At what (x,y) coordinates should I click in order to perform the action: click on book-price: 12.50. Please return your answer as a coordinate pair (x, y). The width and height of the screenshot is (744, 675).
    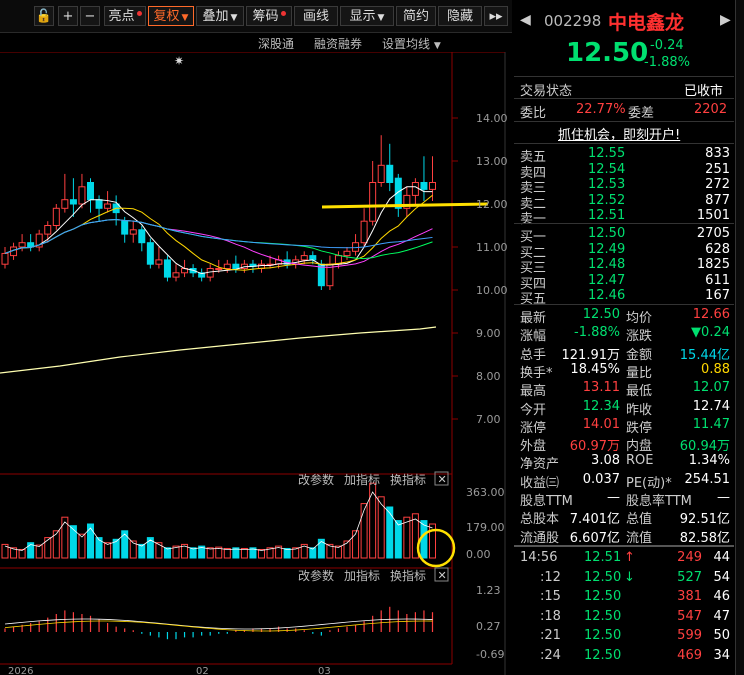
    Looking at the image, I should click on (607, 233).